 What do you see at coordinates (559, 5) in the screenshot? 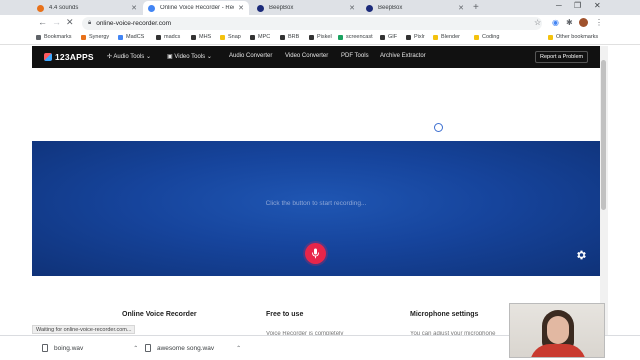
I see `minimize-icon: ─` at bounding box center [559, 5].